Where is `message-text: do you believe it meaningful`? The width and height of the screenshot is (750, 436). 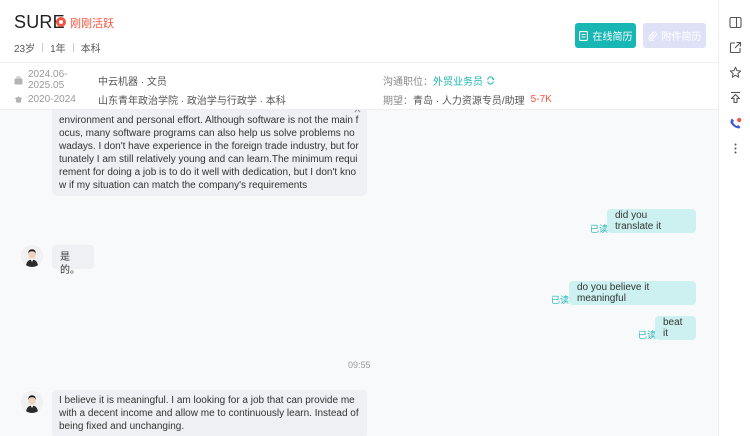
message-text: do you believe it meaningful is located at coordinates (613, 293).